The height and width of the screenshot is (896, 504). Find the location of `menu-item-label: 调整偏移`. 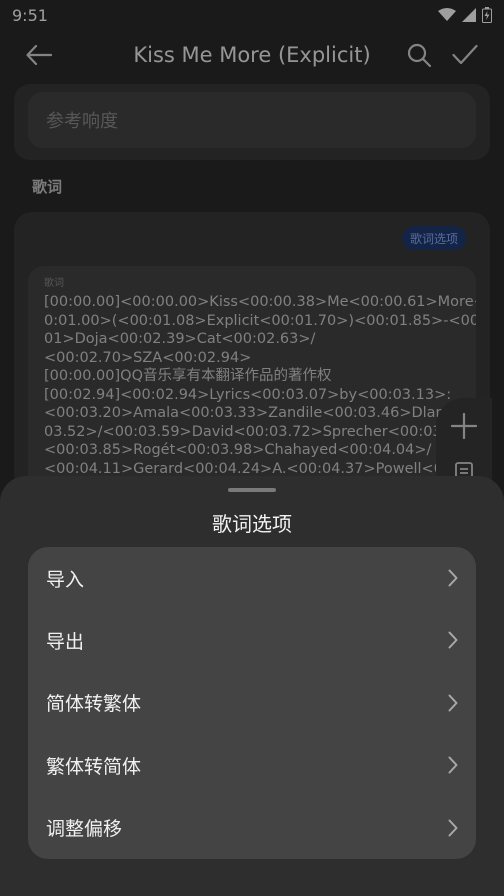

menu-item-label: 调整偏移 is located at coordinates (84, 829).